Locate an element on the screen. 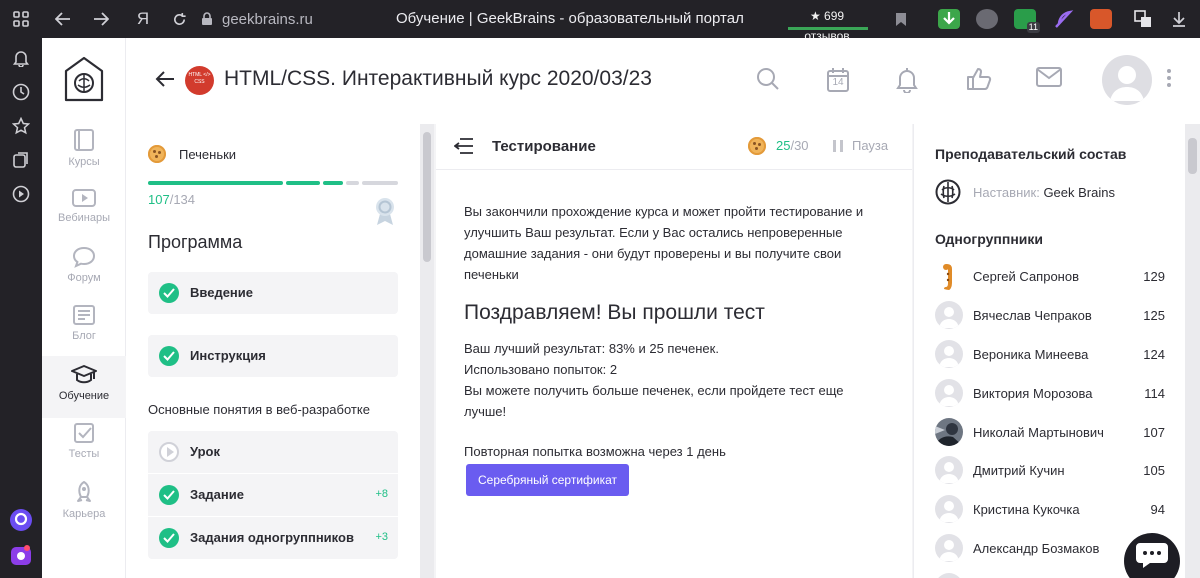 Image resolution: width=1200 pixels, height=578 pixels. classmate-name: Вячеслав Чепраков is located at coordinates (1032, 315).